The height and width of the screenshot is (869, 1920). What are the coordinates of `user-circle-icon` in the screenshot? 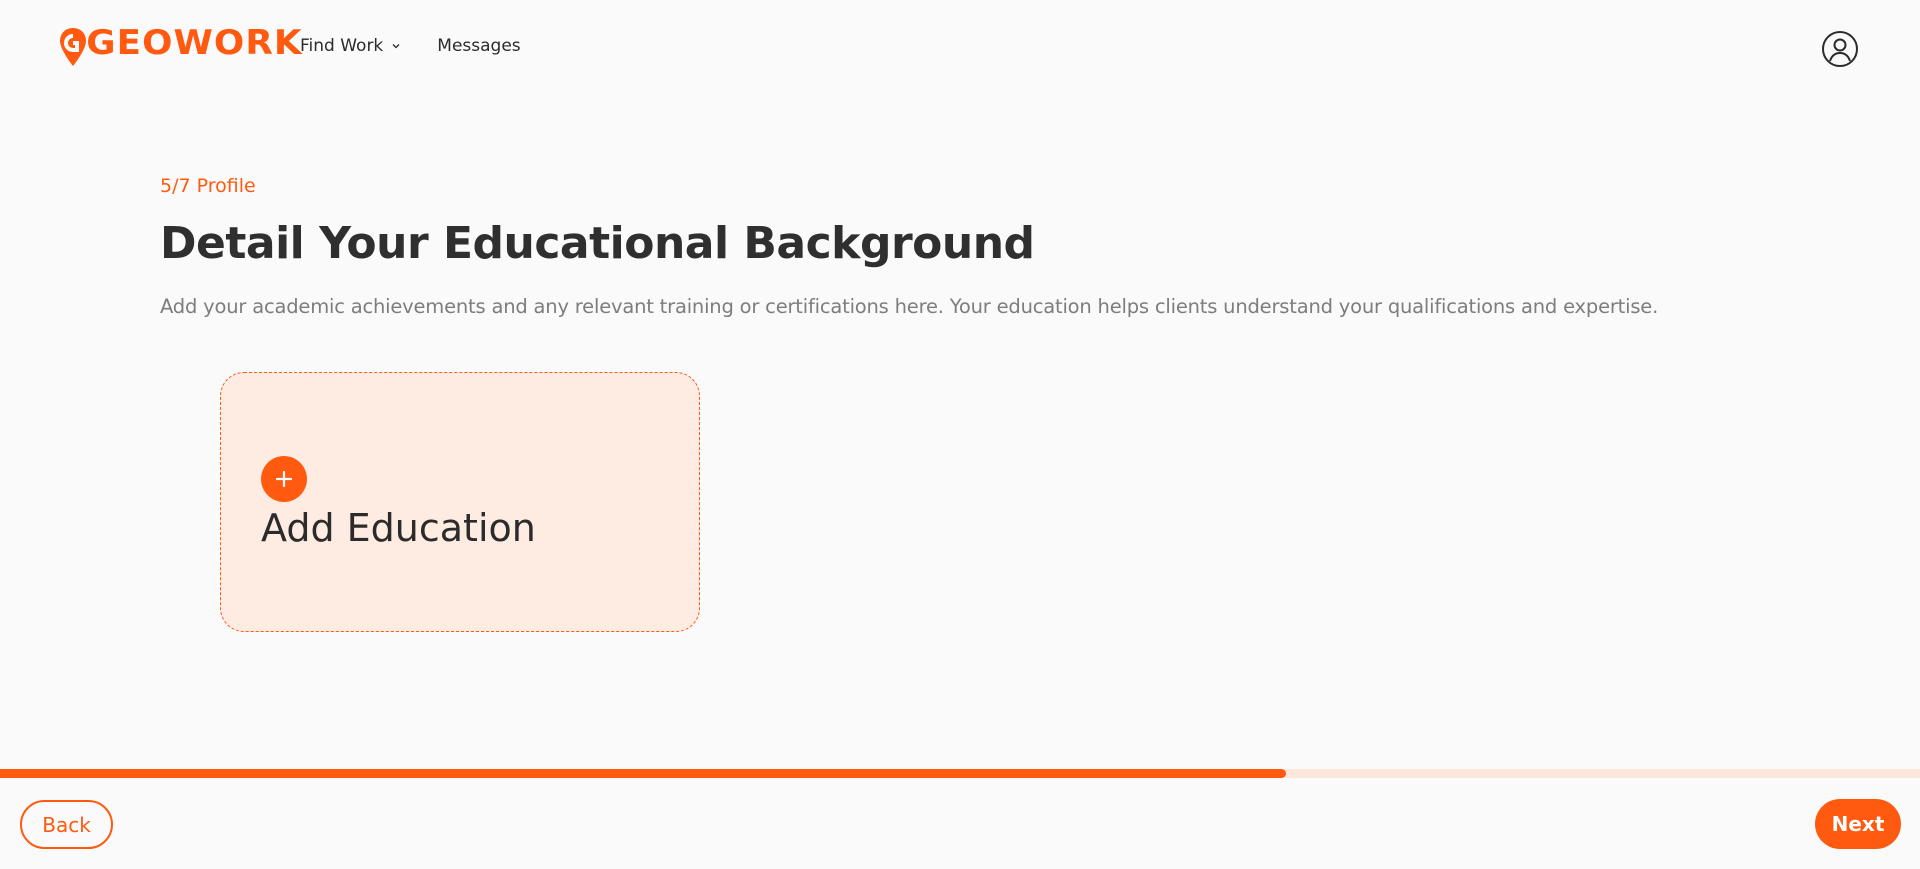 It's located at (1840, 49).